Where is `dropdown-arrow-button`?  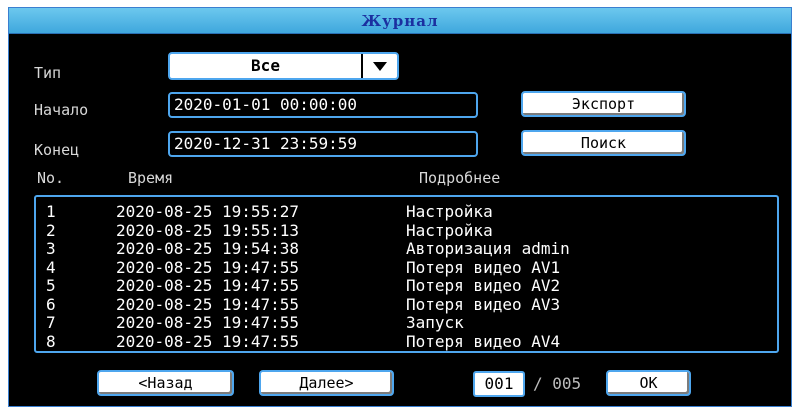
dropdown-arrow-button is located at coordinates (379, 66).